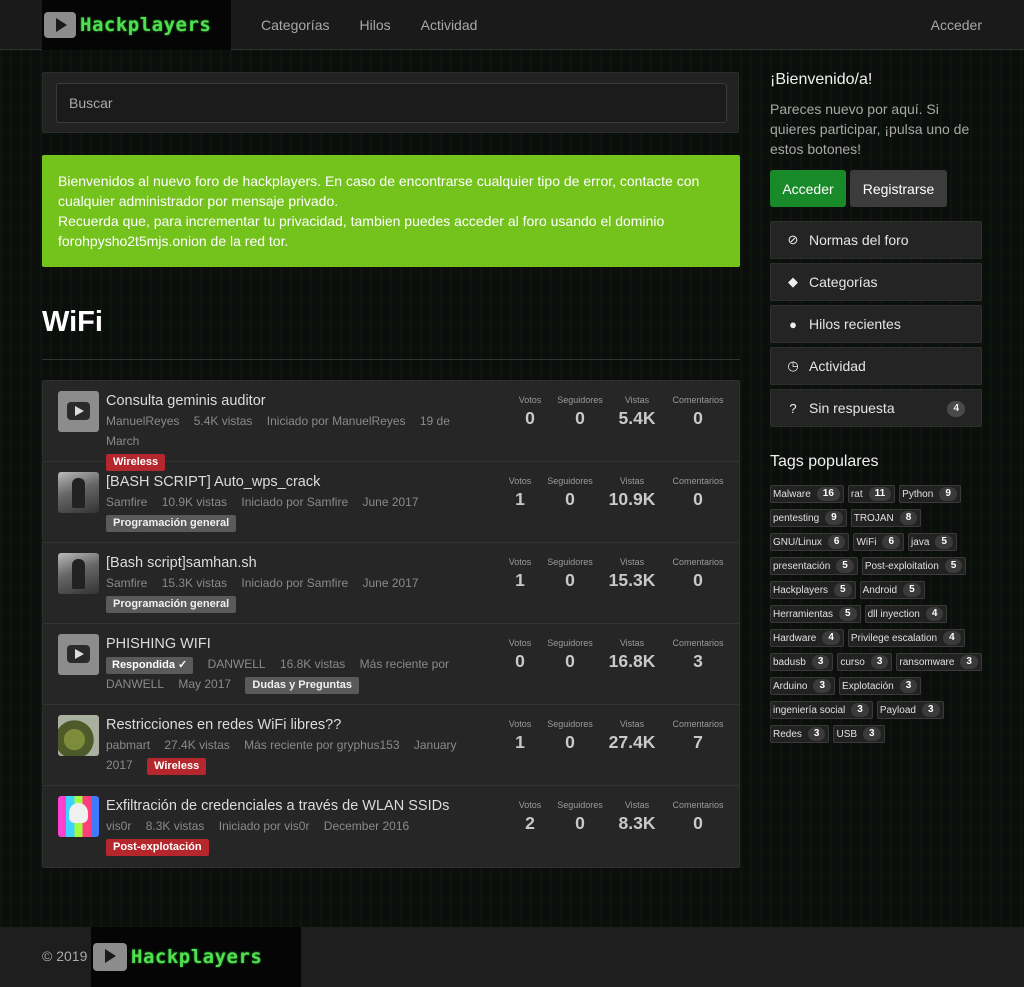 The image size is (1024, 987). I want to click on tag-chip: TROJAN 8, so click(886, 518).